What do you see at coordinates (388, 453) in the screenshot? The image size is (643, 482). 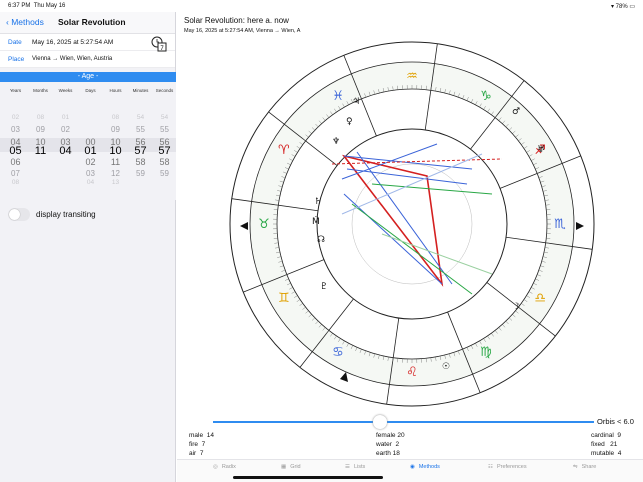 I see `stat-row: earth 18` at bounding box center [388, 453].